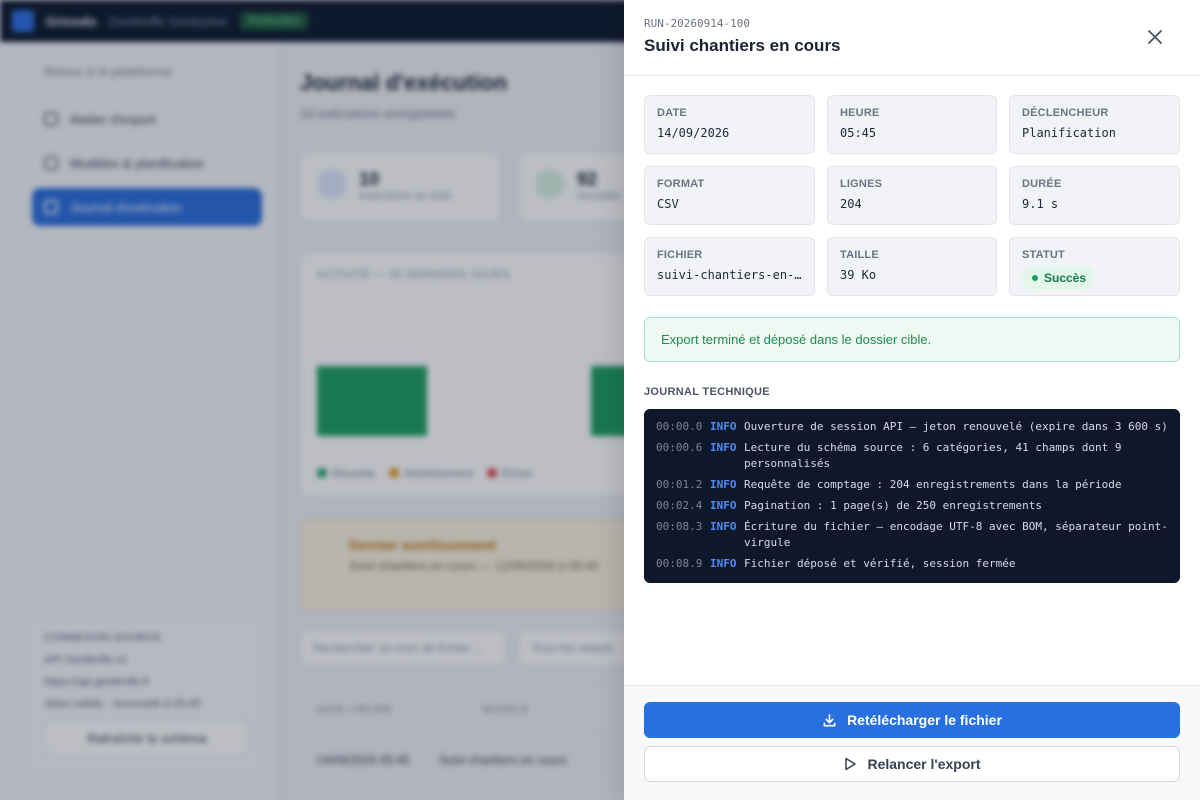  What do you see at coordinates (1043, 255) in the screenshot?
I see `detail-label: Statut` at bounding box center [1043, 255].